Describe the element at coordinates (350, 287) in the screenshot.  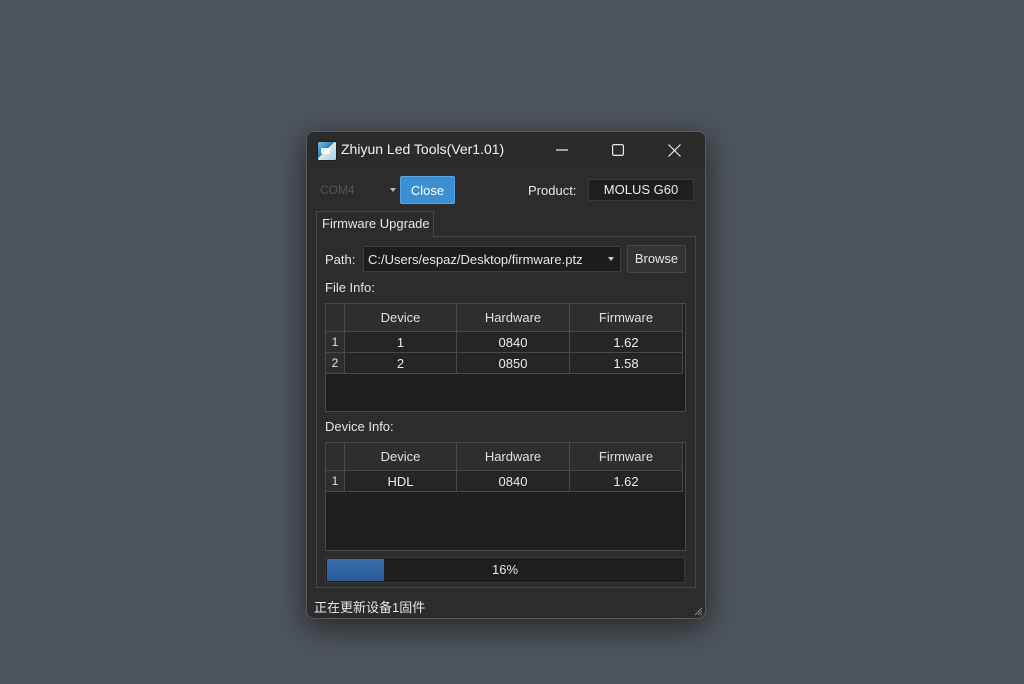
I see `file-info-label: File Info:` at that location.